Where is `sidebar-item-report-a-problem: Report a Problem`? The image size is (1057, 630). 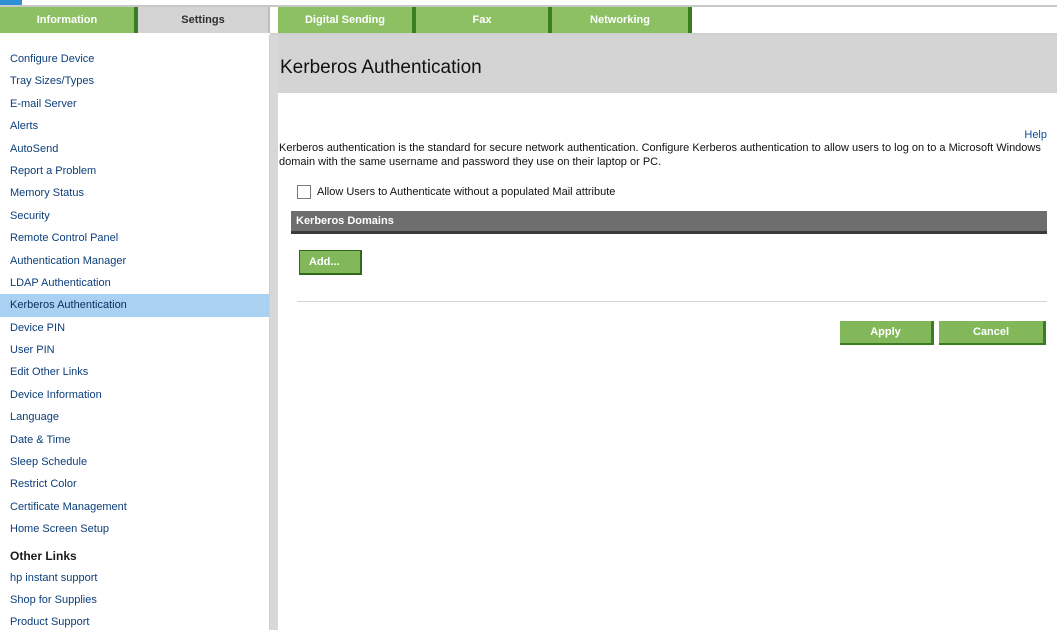
sidebar-item-report-a-problem: Report a Problem is located at coordinates (134, 171).